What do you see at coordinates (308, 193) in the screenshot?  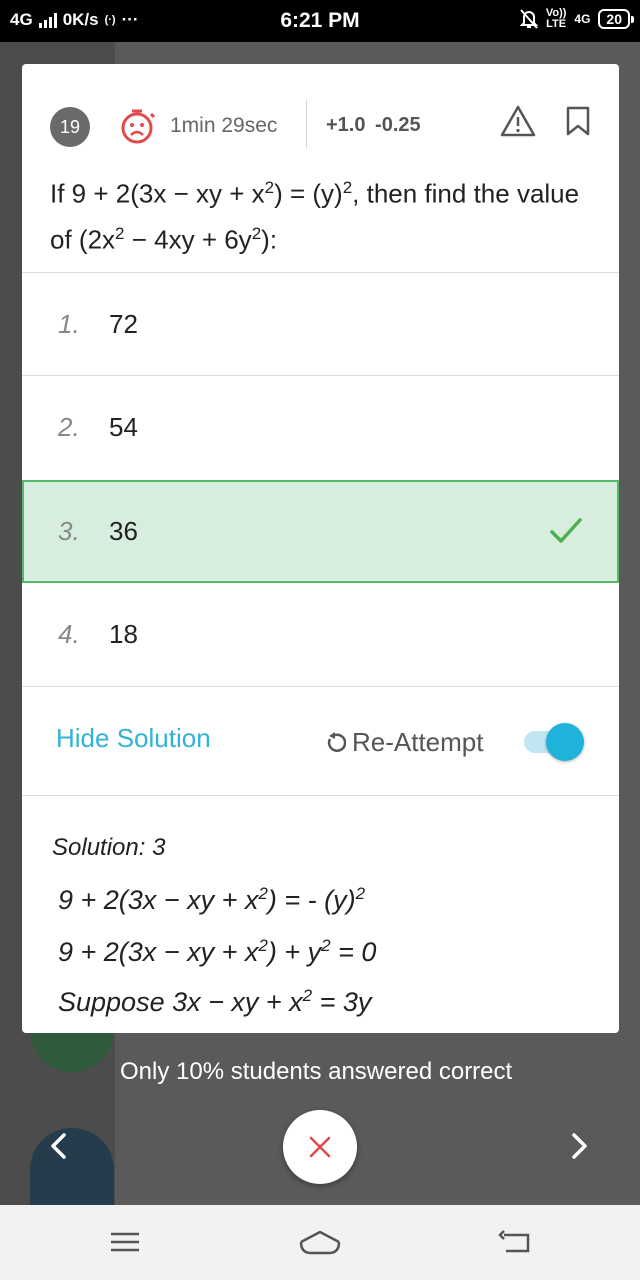 I see `question-part: ) = (y)` at bounding box center [308, 193].